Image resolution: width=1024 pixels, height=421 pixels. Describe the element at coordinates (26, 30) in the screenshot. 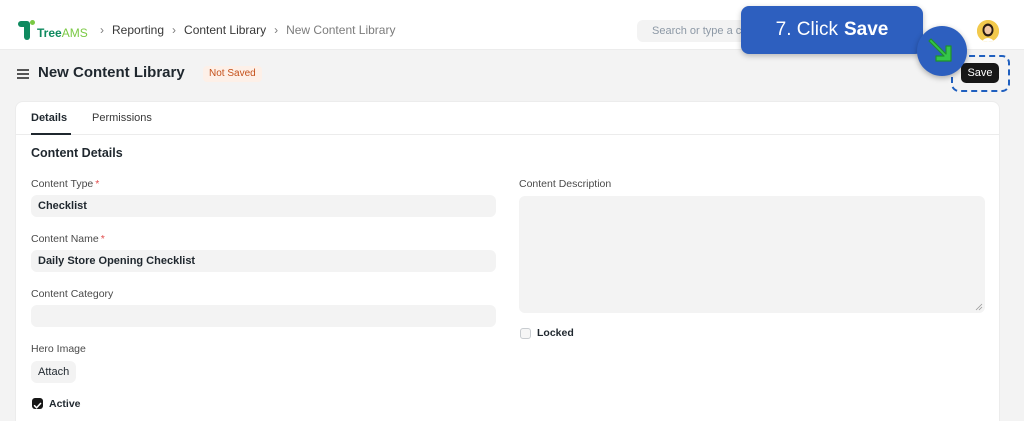

I see `tree-logo-icon` at that location.